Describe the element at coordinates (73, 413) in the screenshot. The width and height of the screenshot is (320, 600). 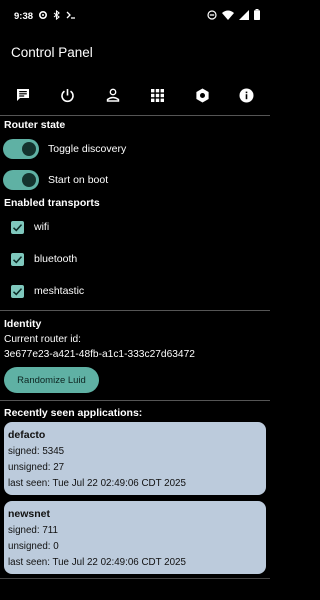
I see `applications-heading: Recently seen applications:` at that location.